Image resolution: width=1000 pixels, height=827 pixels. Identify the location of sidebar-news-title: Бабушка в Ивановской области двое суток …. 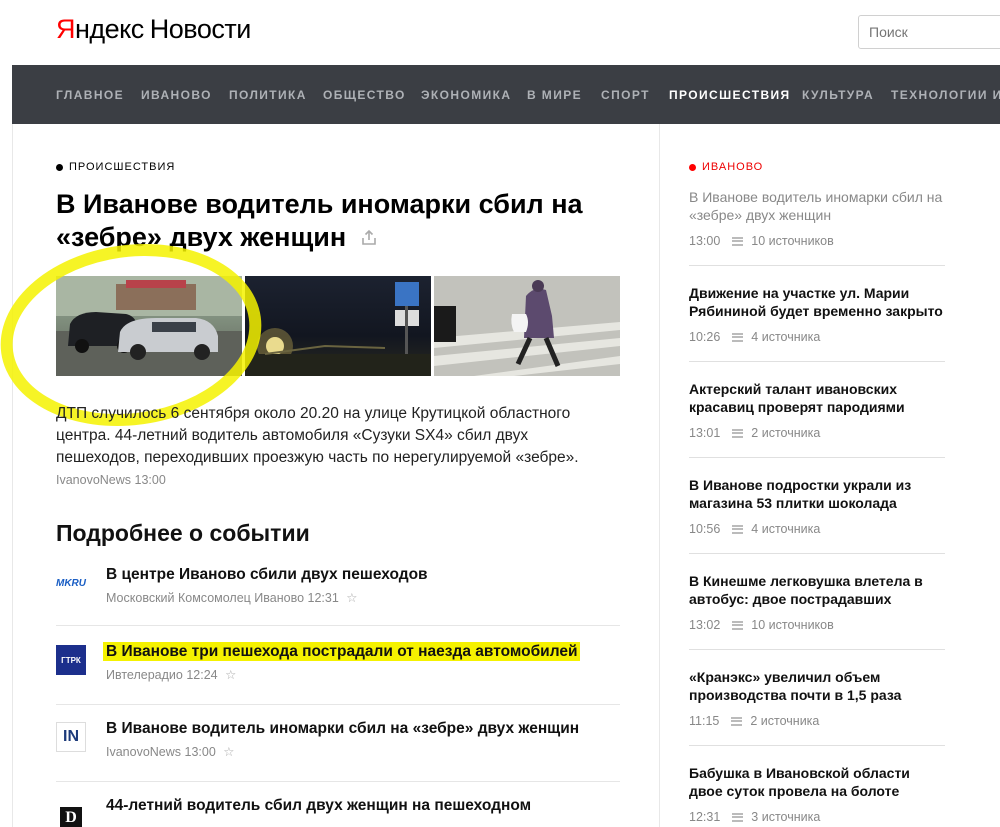
(817, 782).